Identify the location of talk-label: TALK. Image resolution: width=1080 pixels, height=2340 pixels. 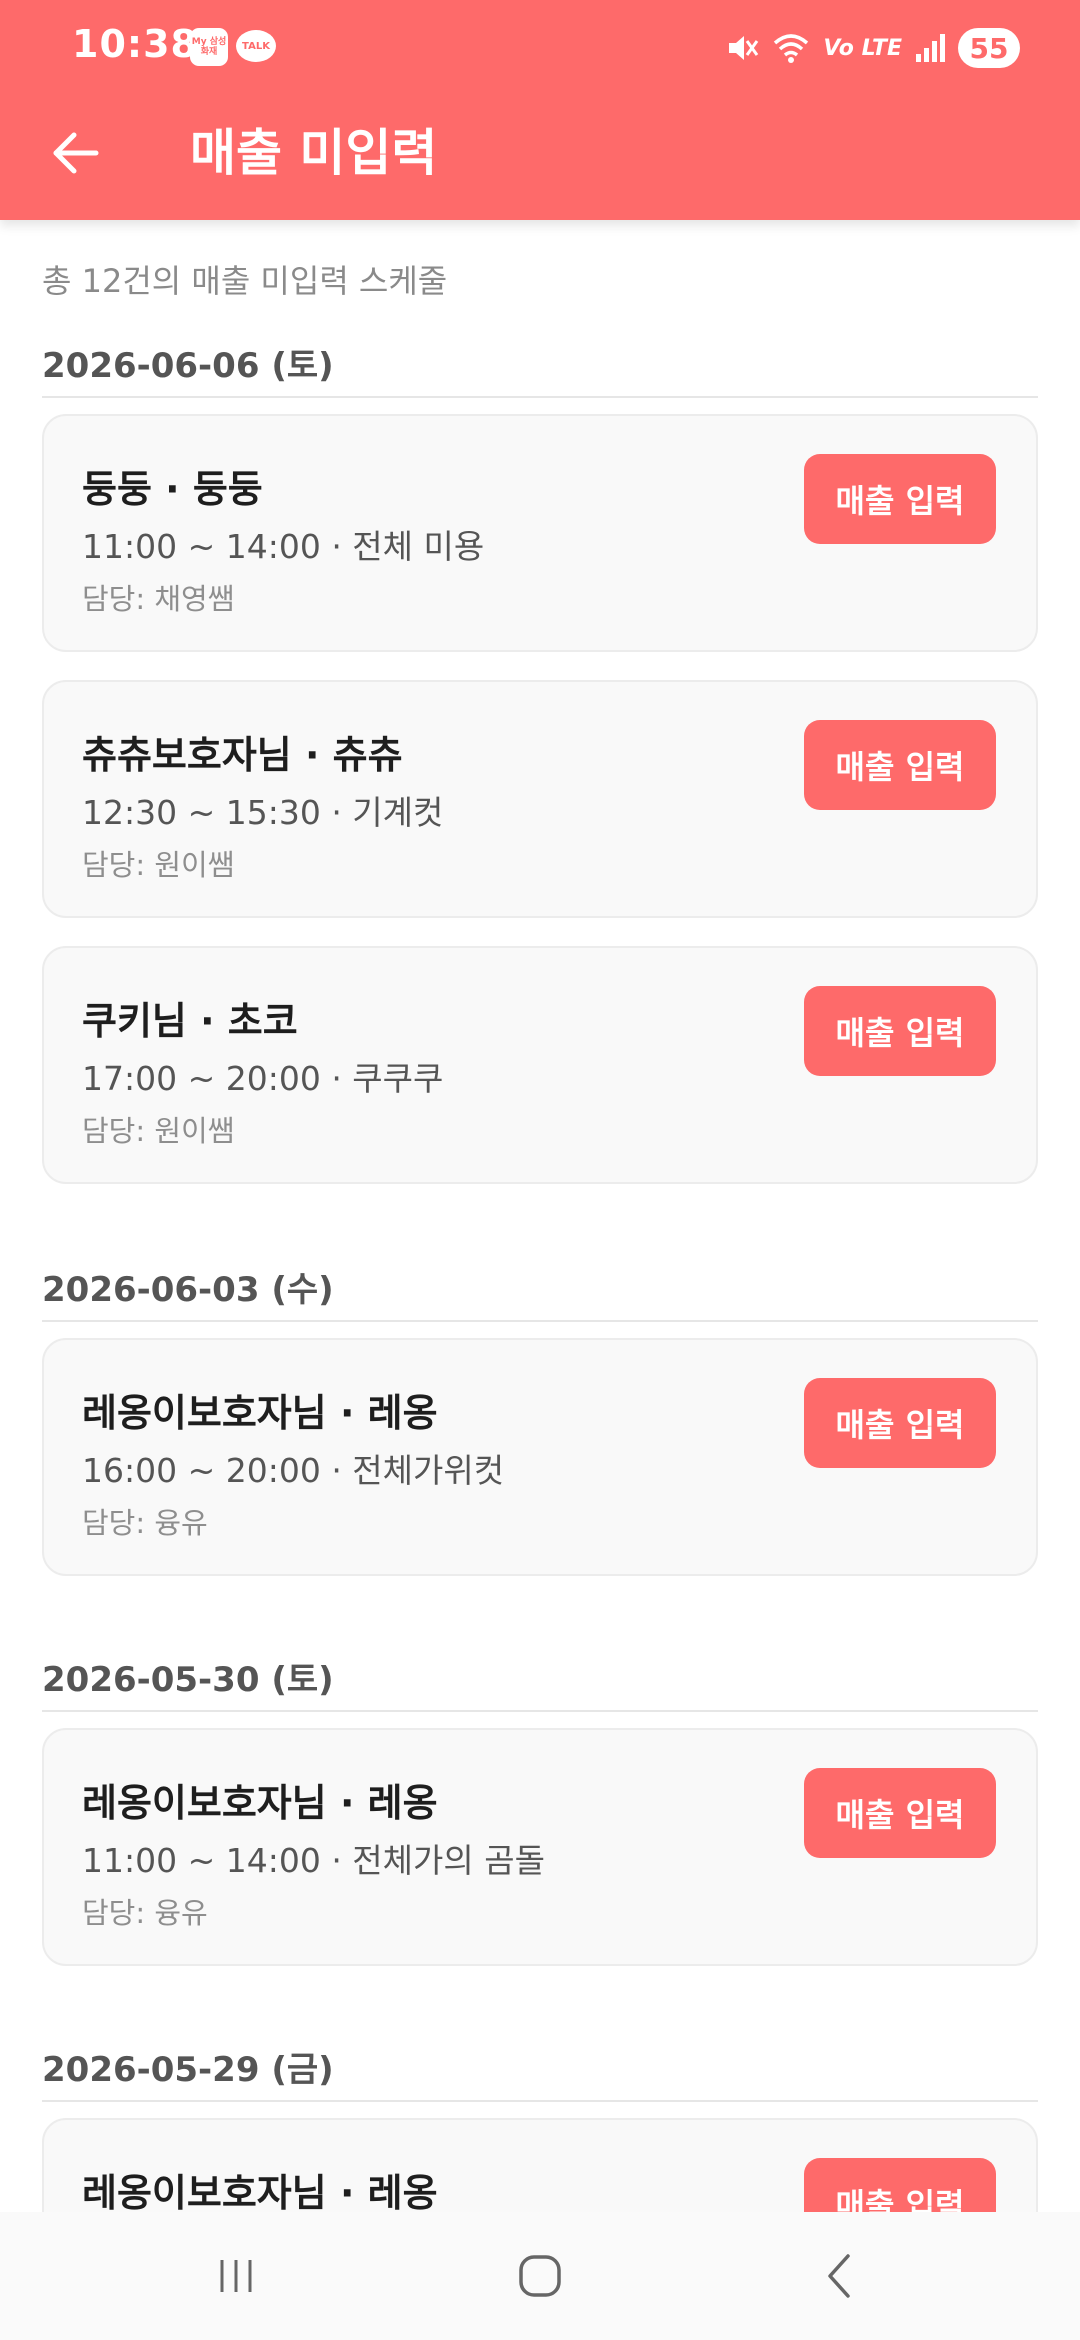
(256, 46).